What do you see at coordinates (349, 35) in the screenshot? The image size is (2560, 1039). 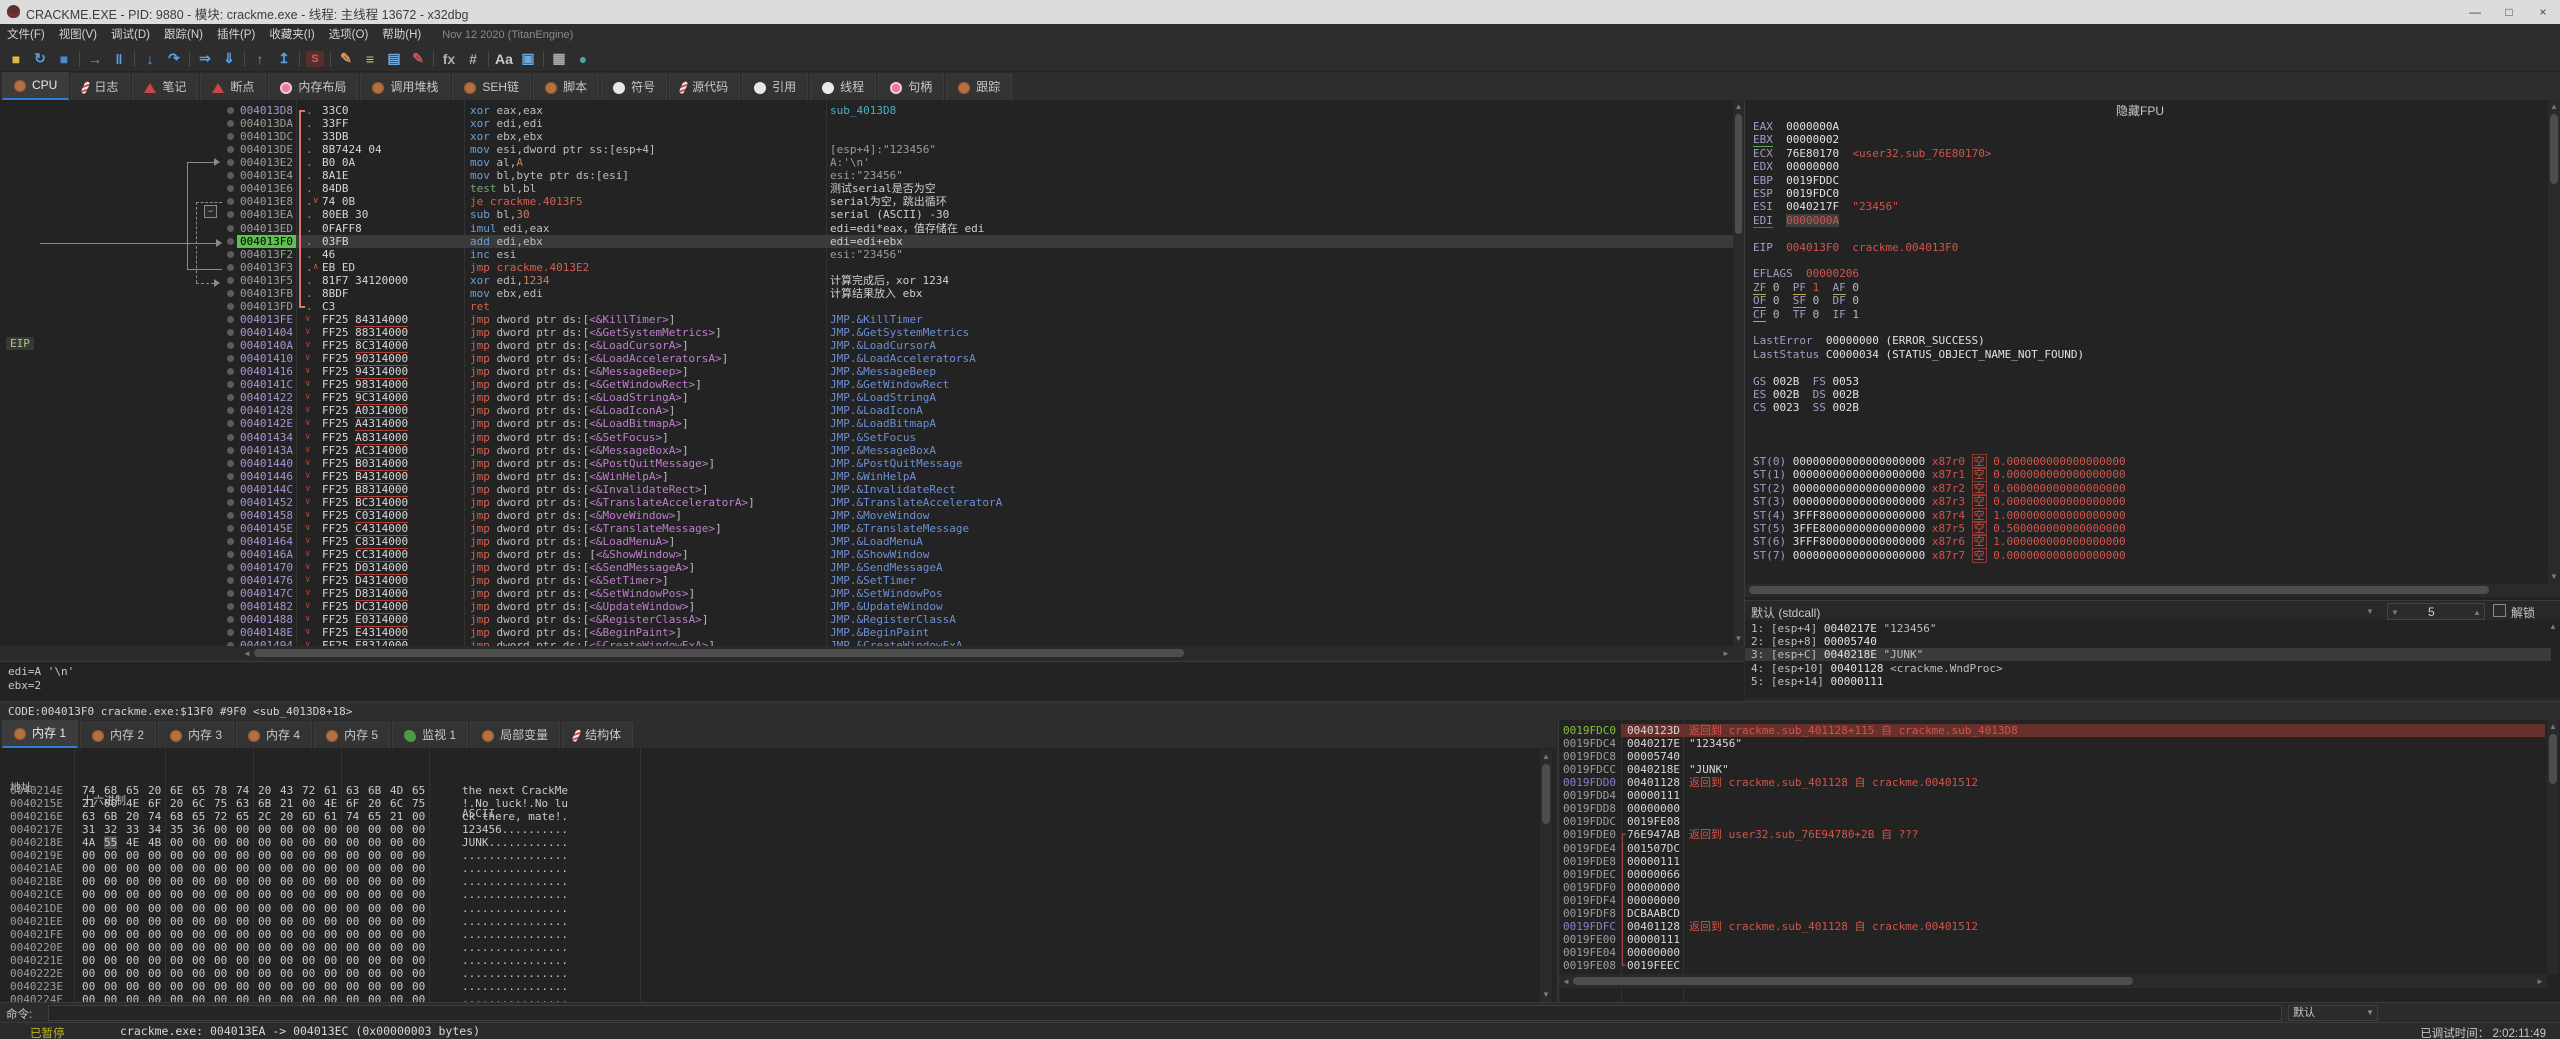 I see `menu-item-选项O: 选项(O)` at bounding box center [349, 35].